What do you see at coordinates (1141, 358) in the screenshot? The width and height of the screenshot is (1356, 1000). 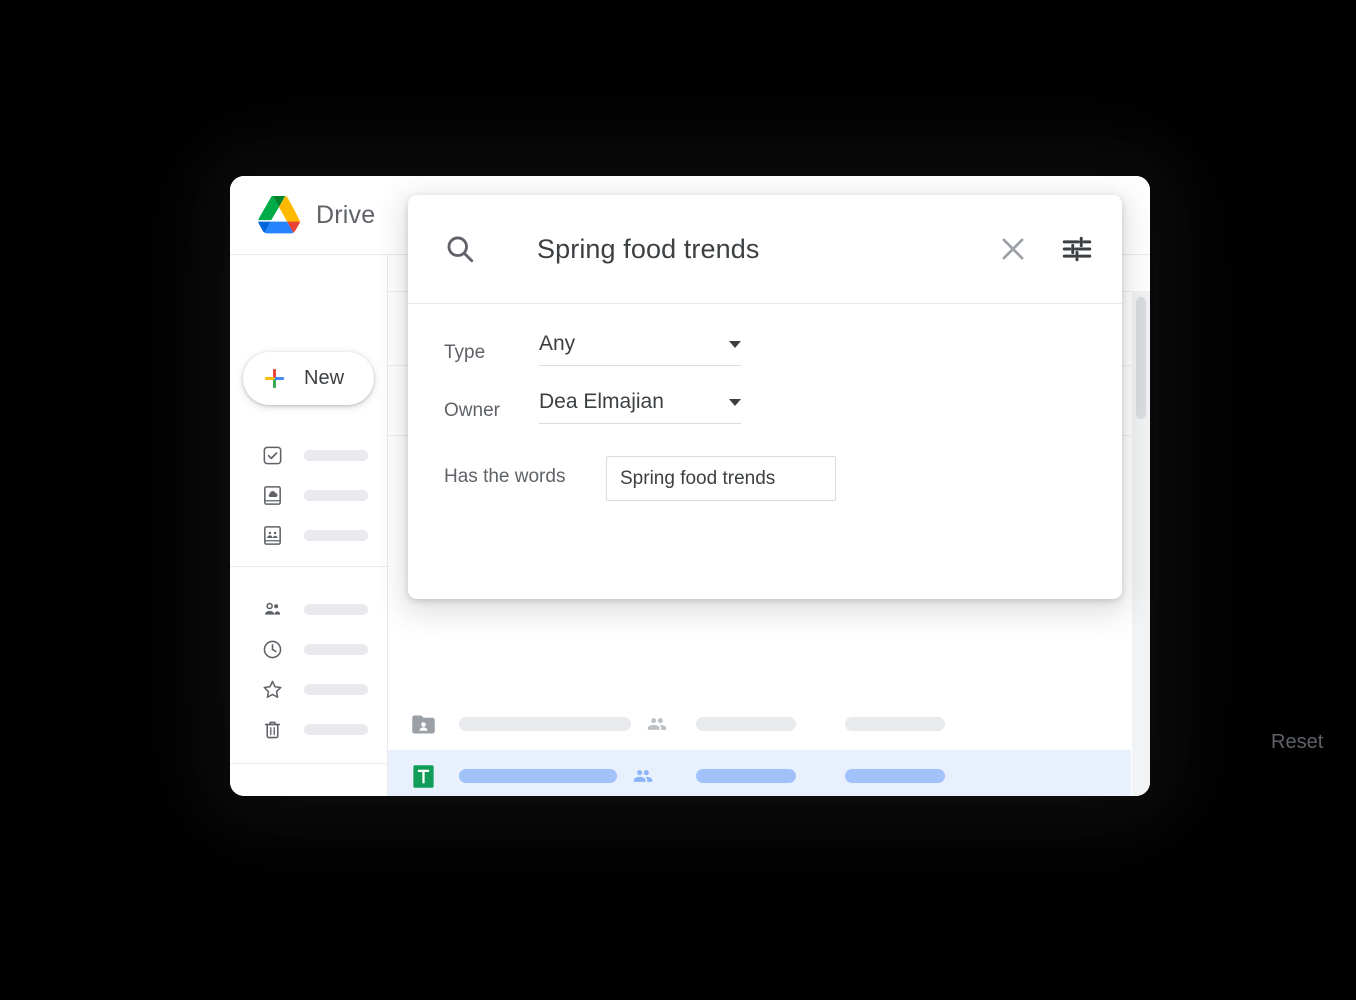 I see `scrollbar-thumb` at bounding box center [1141, 358].